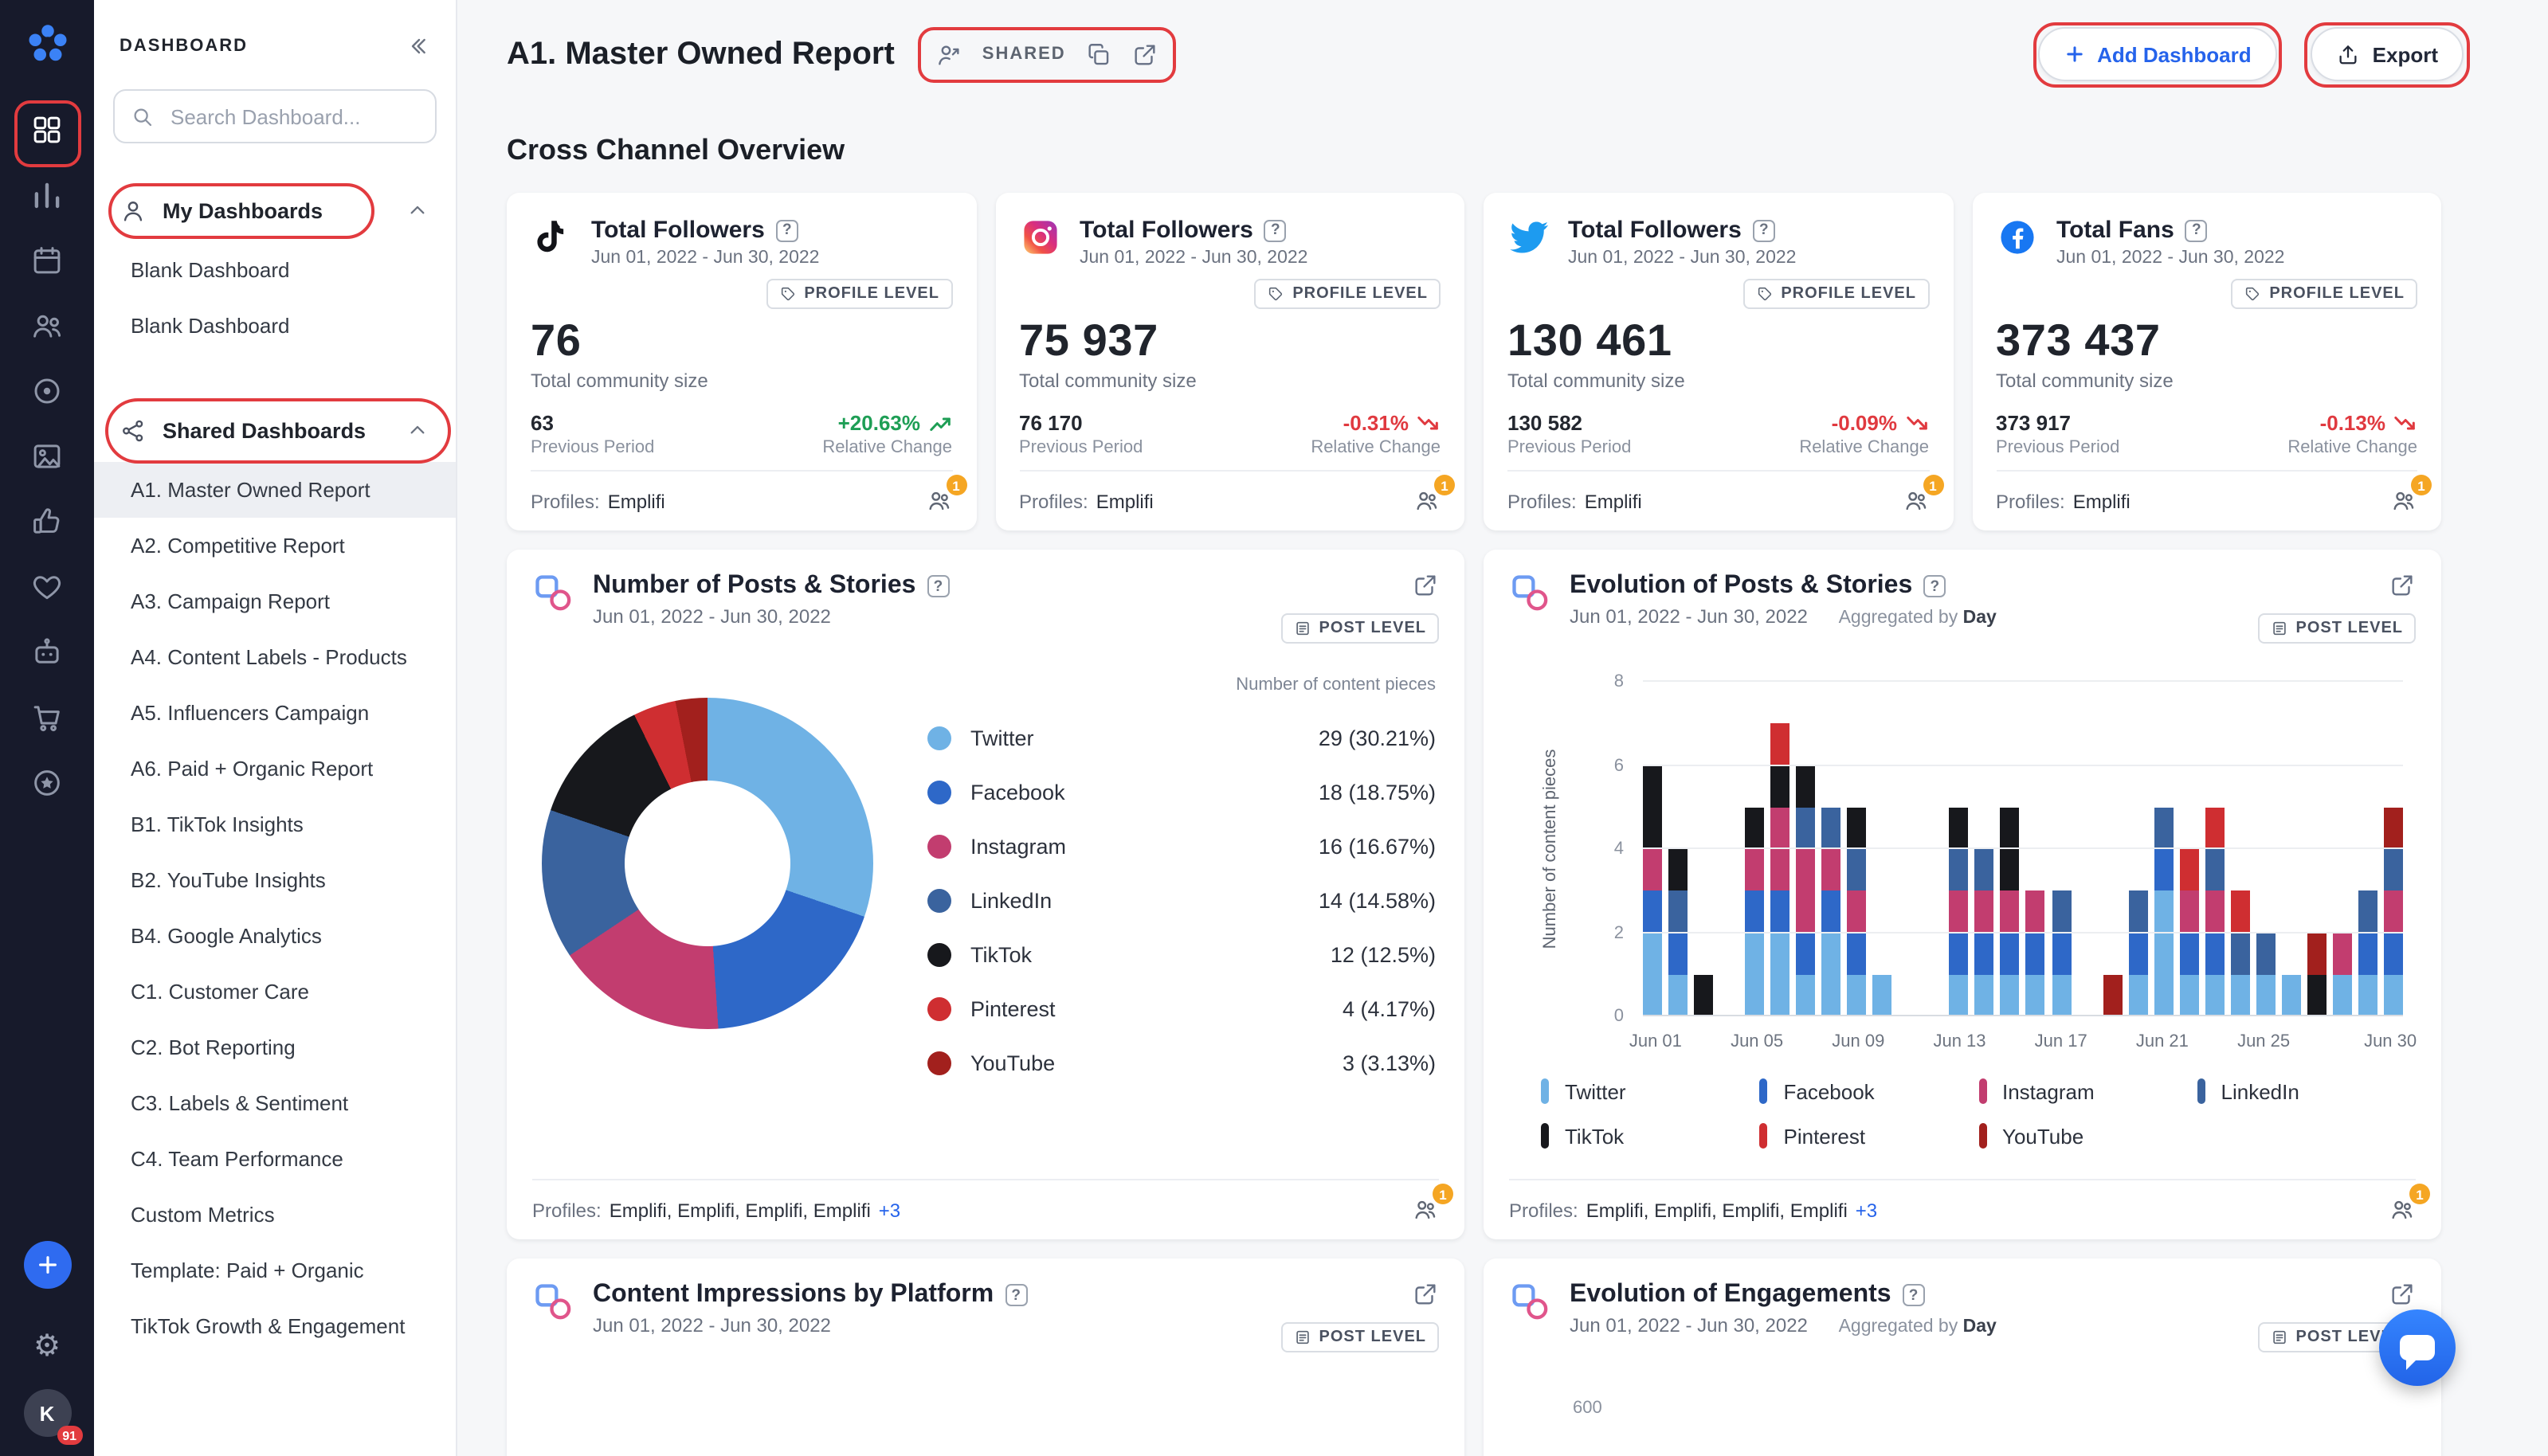  Describe the element at coordinates (293, 116) in the screenshot. I see `search-input` at that location.